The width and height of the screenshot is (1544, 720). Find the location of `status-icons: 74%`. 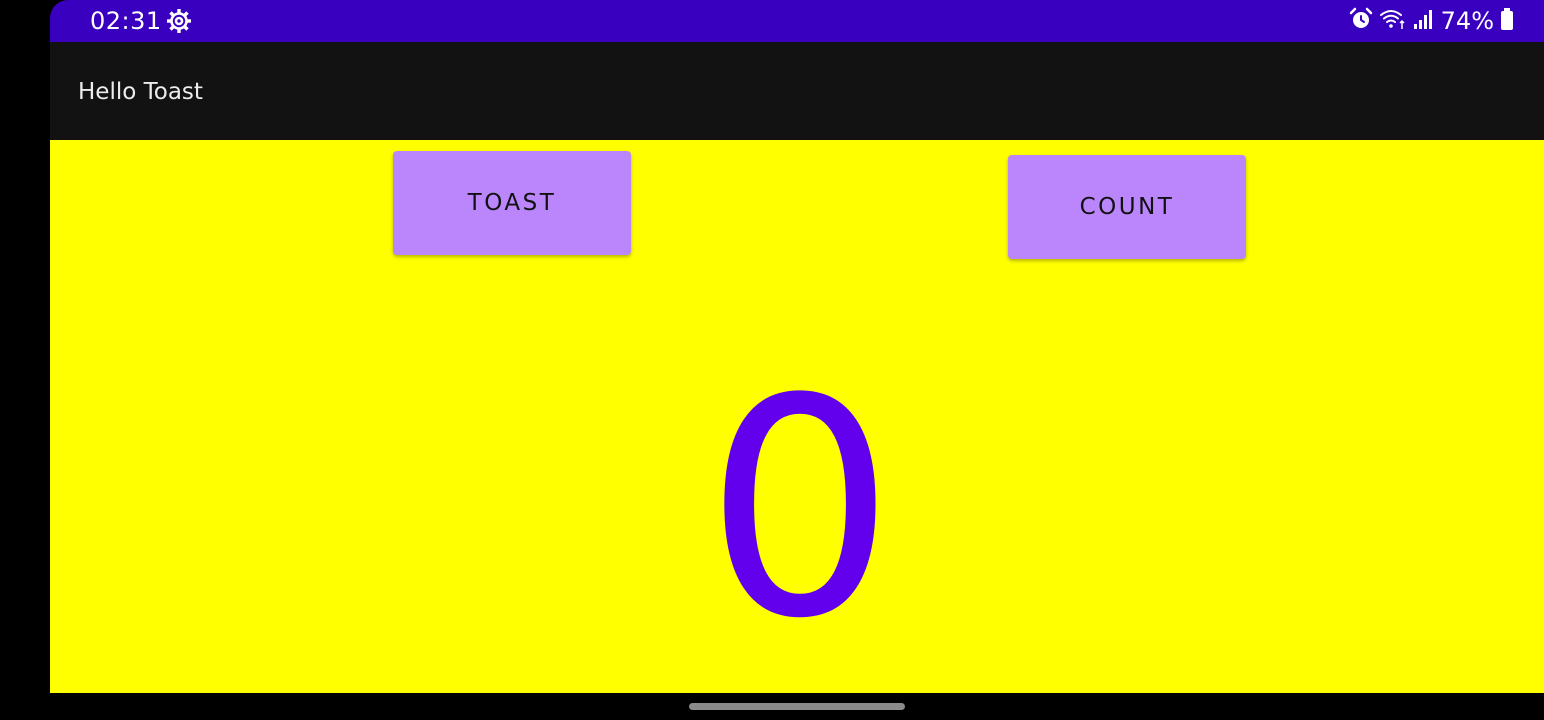

status-icons: 74% is located at coordinates (1431, 21).